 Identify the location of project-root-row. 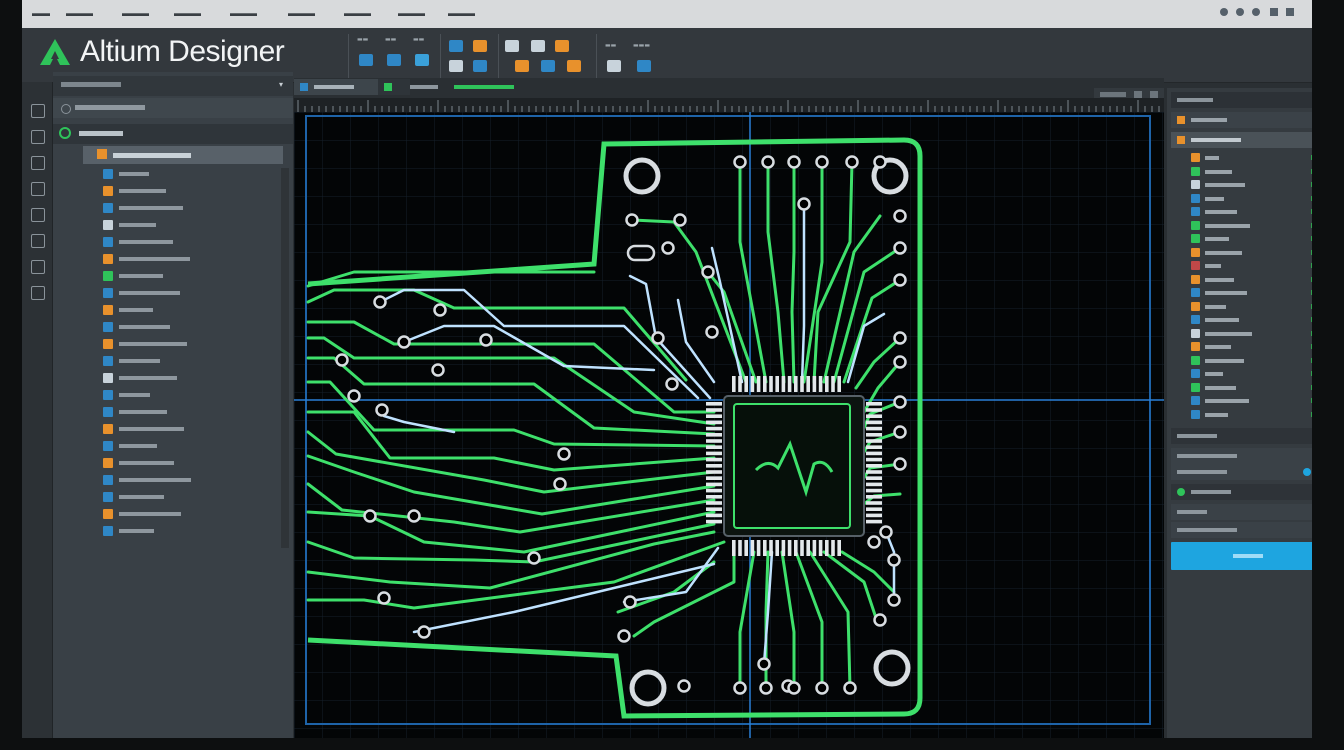
(173, 134).